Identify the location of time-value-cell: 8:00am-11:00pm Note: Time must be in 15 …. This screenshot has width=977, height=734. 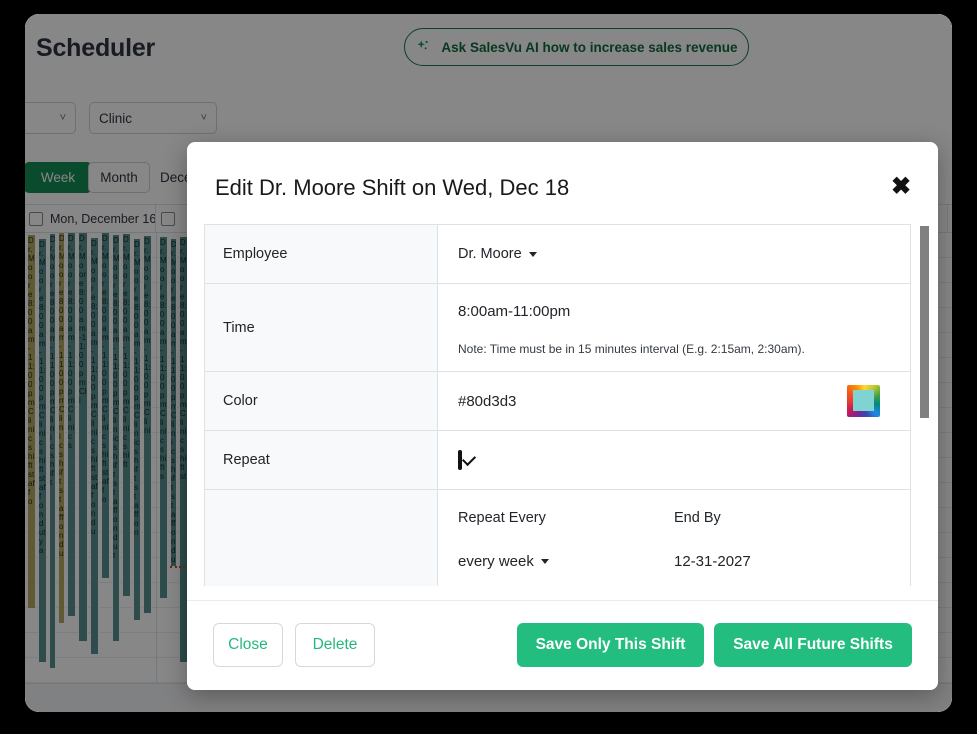
(674, 327).